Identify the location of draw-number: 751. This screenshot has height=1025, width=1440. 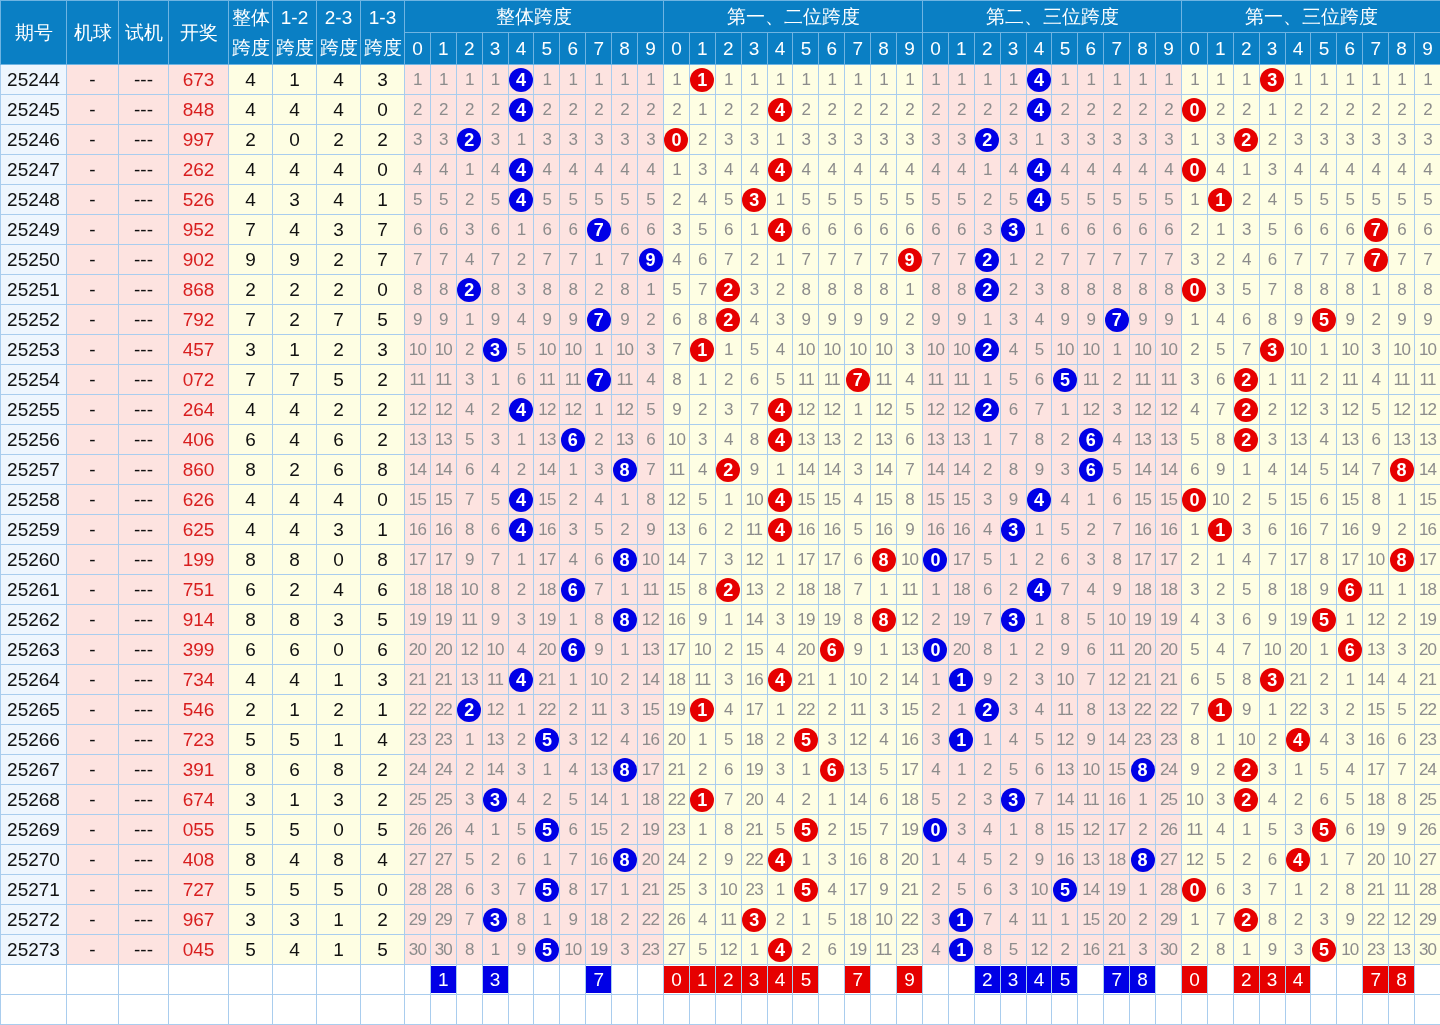
(198, 589).